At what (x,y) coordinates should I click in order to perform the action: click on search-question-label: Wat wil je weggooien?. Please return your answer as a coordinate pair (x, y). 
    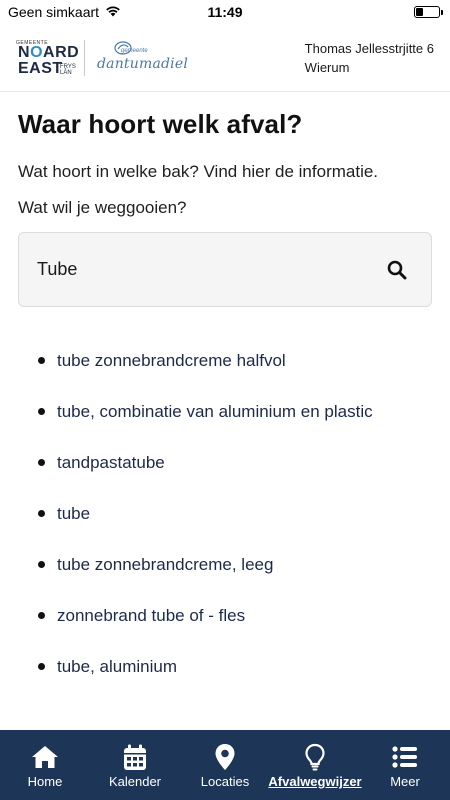
    Looking at the image, I should click on (102, 207).